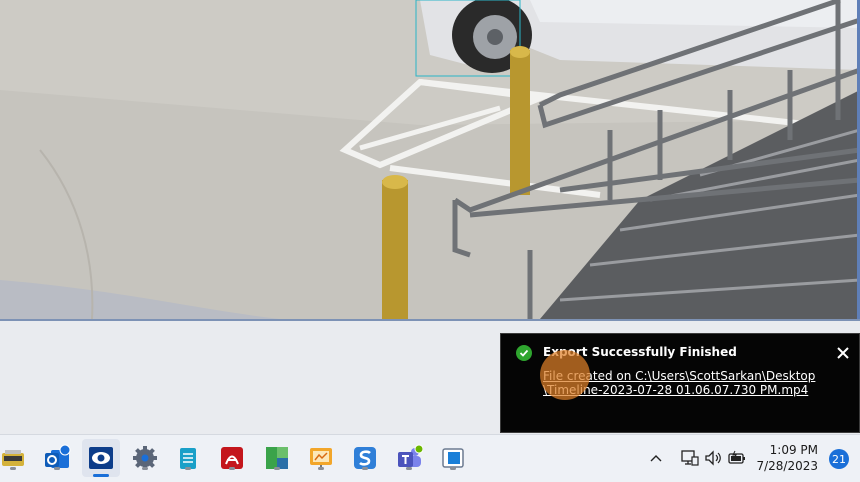 This screenshot has width=860, height=482. I want to click on volume-icon, so click(713, 458).